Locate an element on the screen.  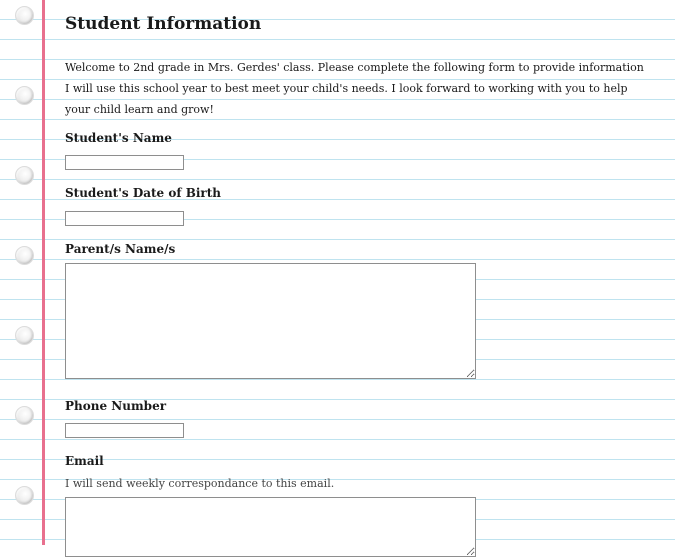
email-textarea is located at coordinates (270, 527).